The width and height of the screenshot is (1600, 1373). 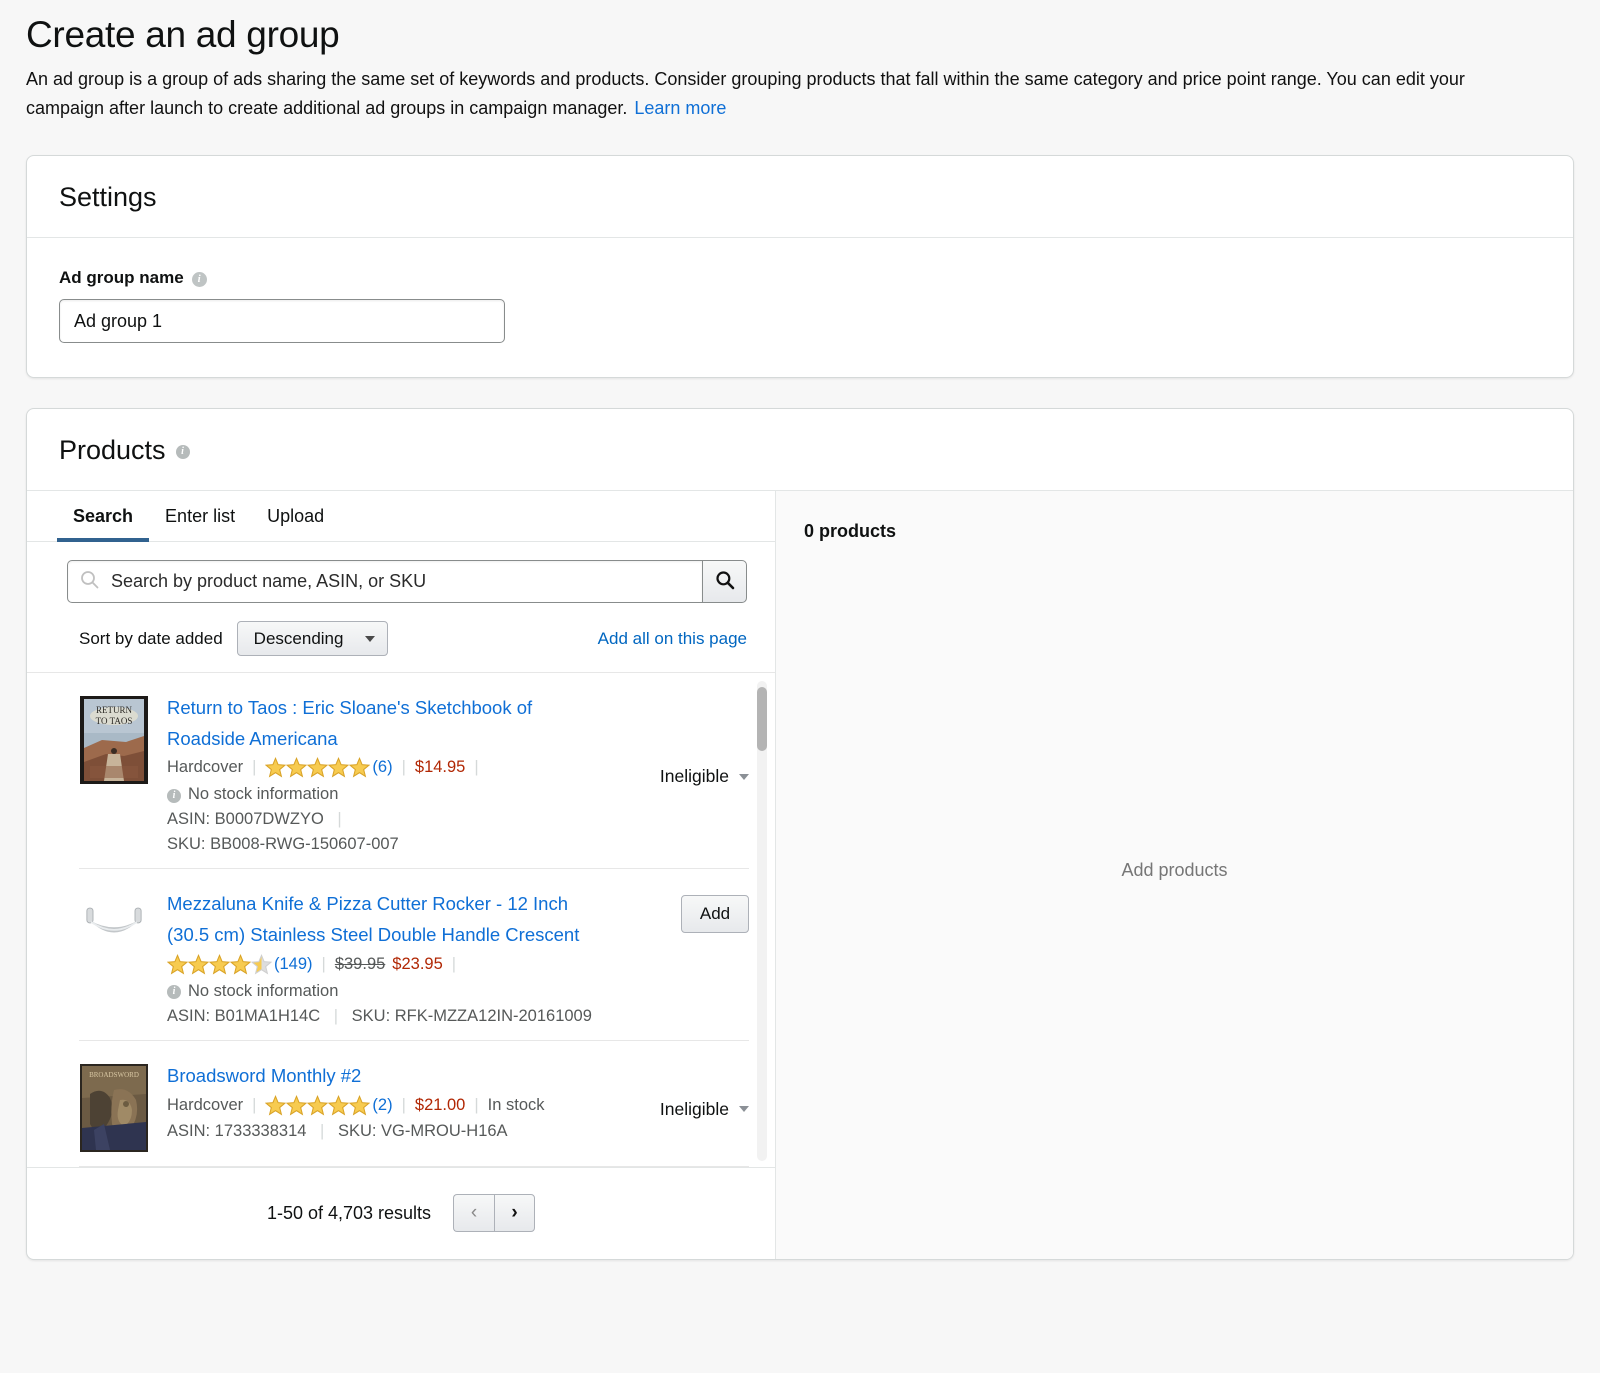 What do you see at coordinates (694, 1108) in the screenshot?
I see `status-label: Ineligible` at bounding box center [694, 1108].